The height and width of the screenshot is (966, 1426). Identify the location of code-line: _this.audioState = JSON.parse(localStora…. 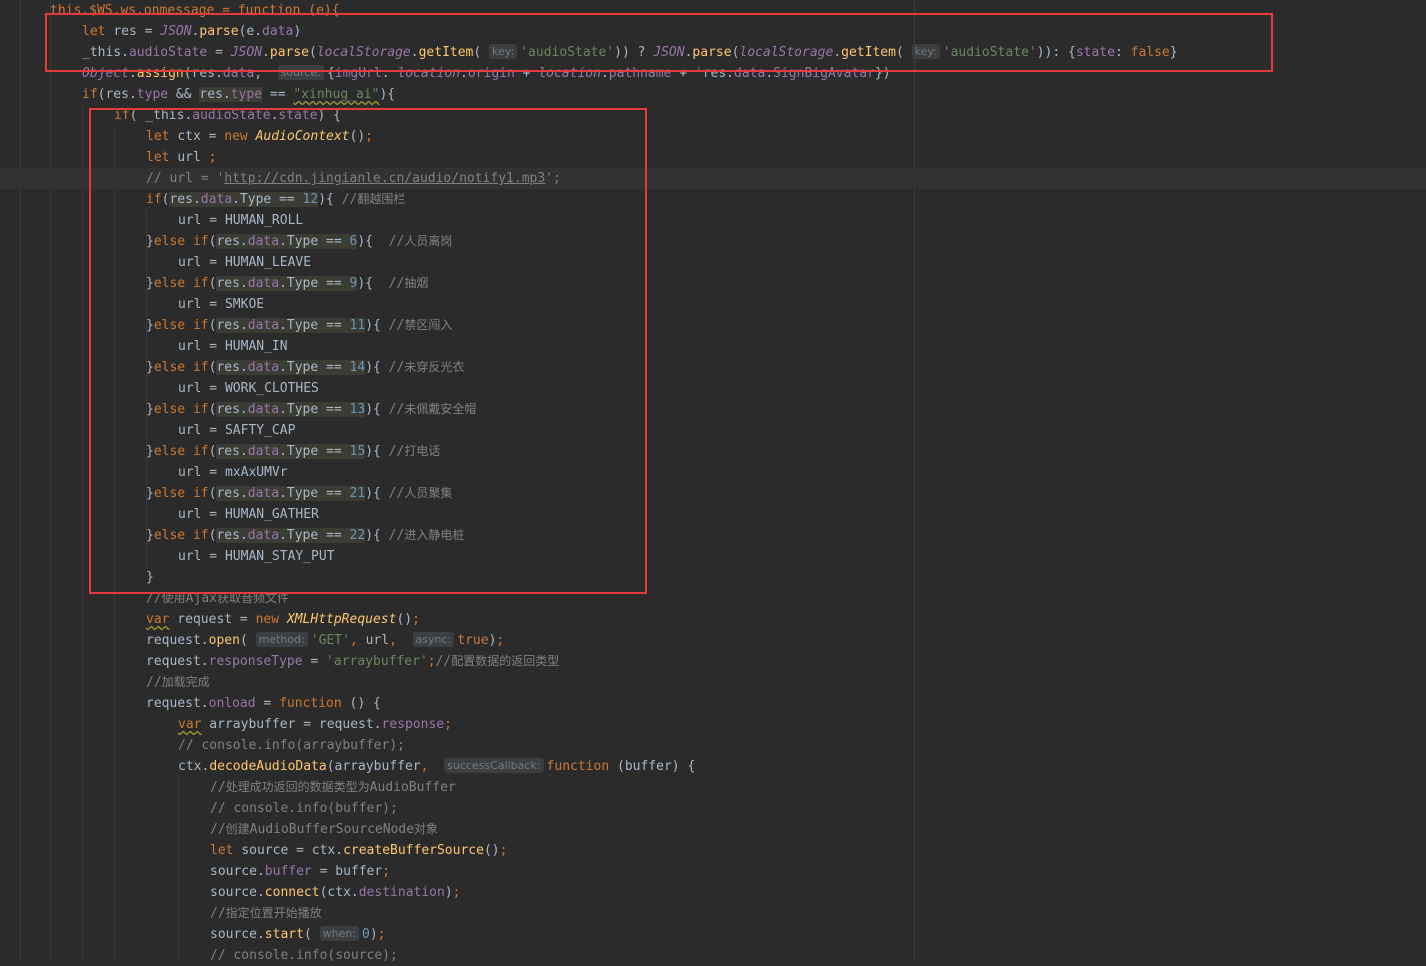
(630, 52).